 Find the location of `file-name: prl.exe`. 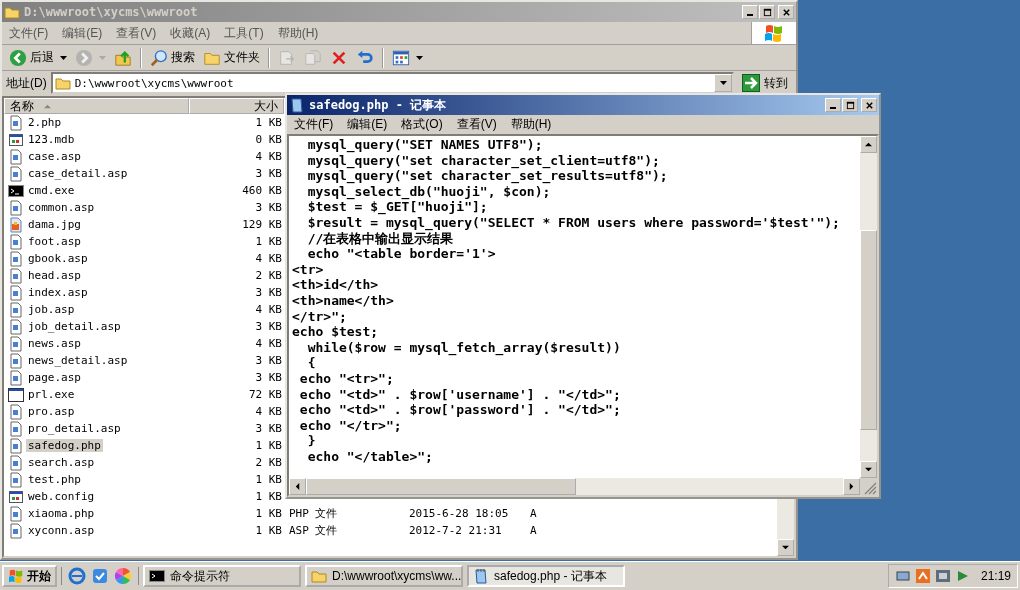

file-name: prl.exe is located at coordinates (51, 394).